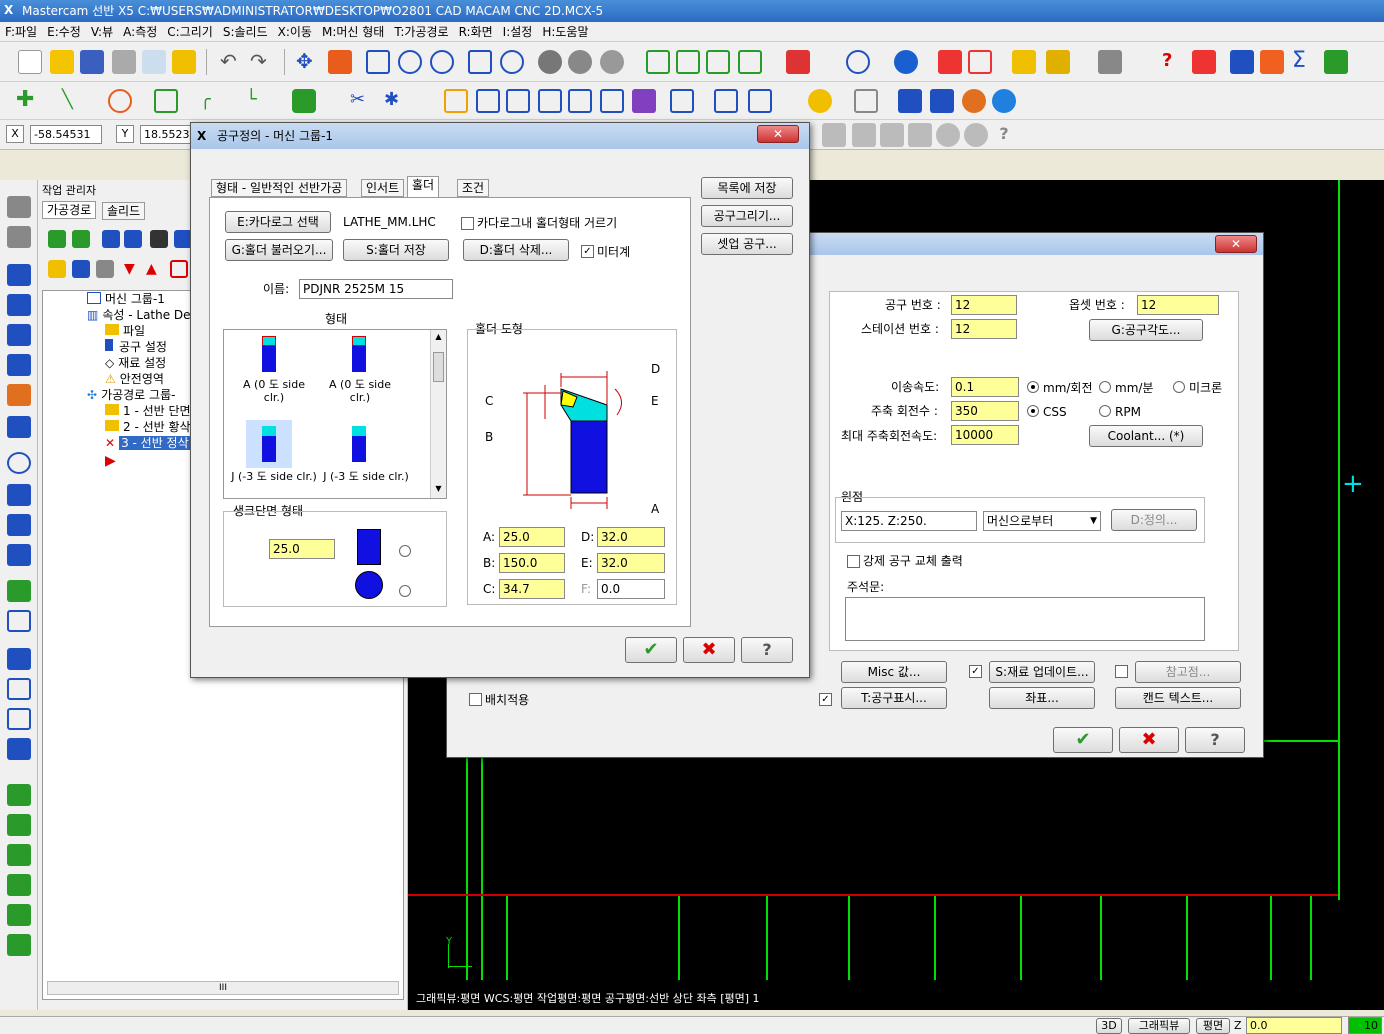  Describe the element at coordinates (1024, 62) in the screenshot. I see `pencil-icon` at that location.